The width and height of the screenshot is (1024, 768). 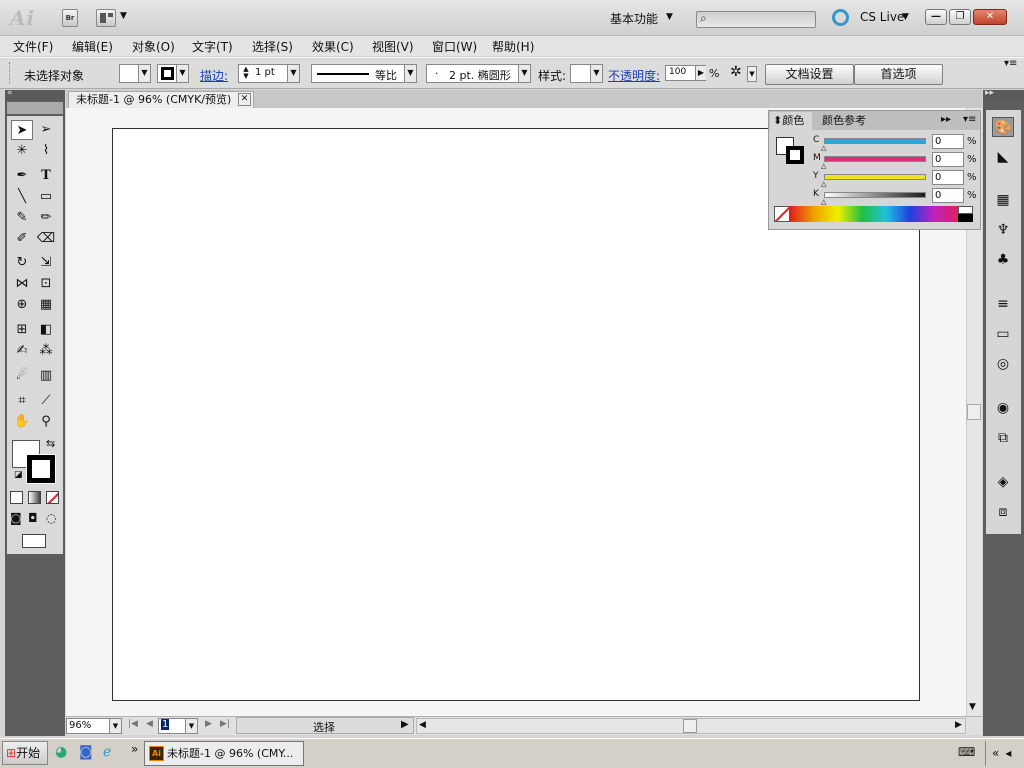 What do you see at coordinates (809, 74) in the screenshot?
I see `document-setup-button: 文档设置` at bounding box center [809, 74].